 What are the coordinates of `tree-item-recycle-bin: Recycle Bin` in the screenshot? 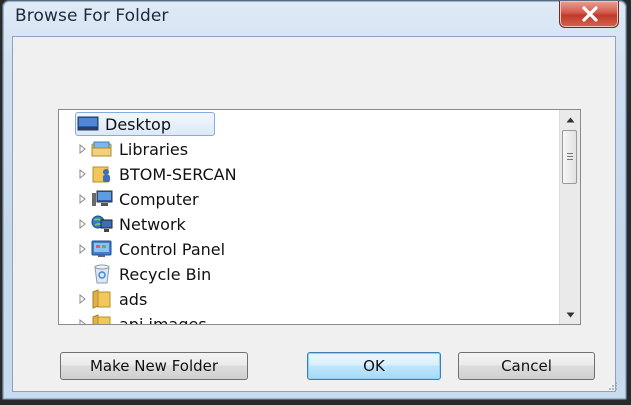 It's located at (143, 274).